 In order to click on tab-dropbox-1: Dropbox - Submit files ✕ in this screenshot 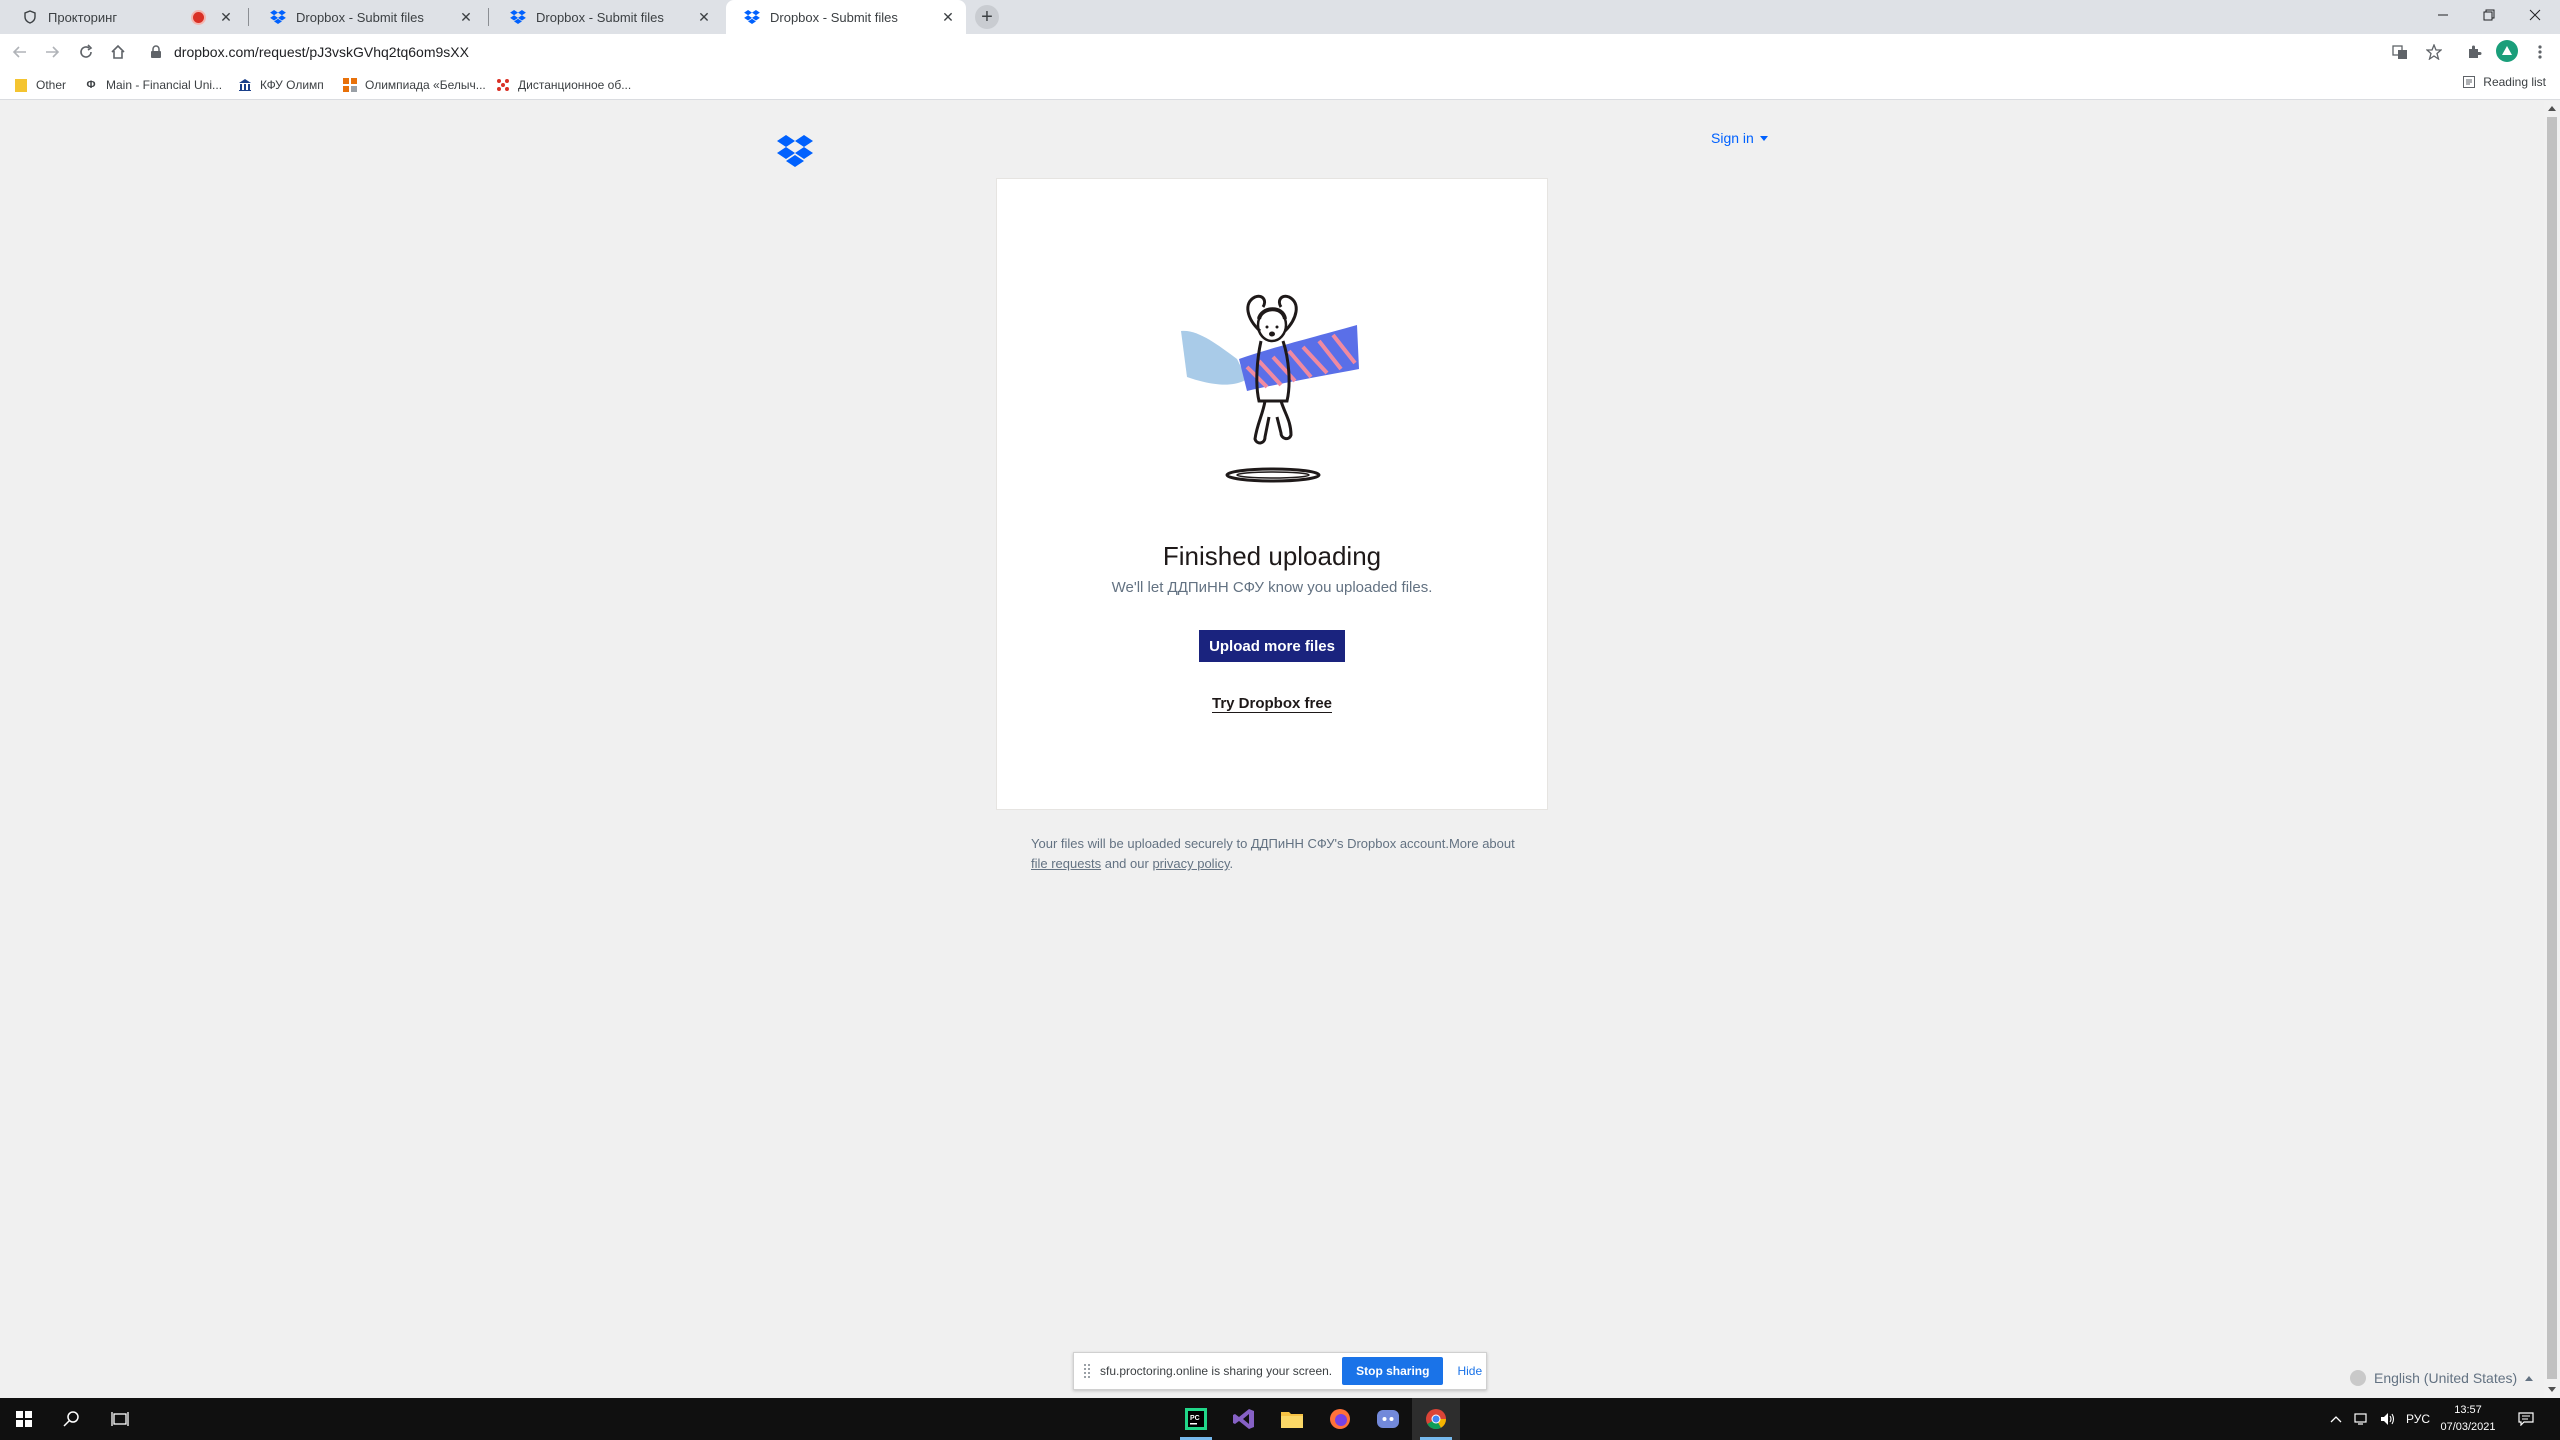, I will do `click(368, 17)`.